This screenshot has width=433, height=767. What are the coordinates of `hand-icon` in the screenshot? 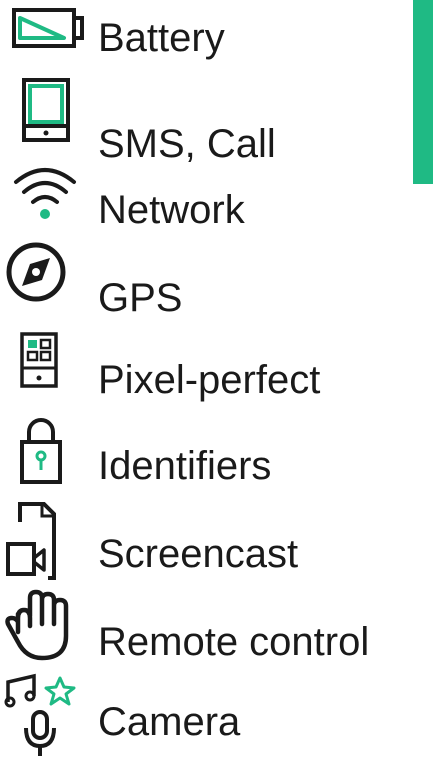 It's located at (45, 630).